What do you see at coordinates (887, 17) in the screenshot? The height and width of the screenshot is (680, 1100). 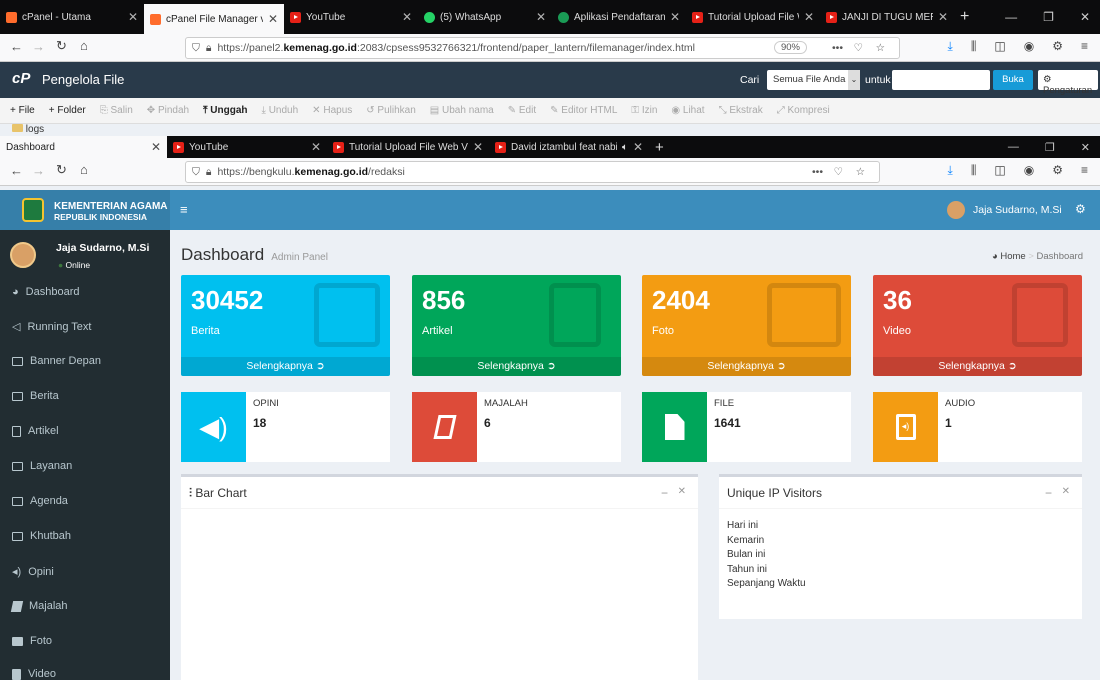 I see `outer-tab-janji: JANJI DI TUGU MERPATI ✕` at bounding box center [887, 17].